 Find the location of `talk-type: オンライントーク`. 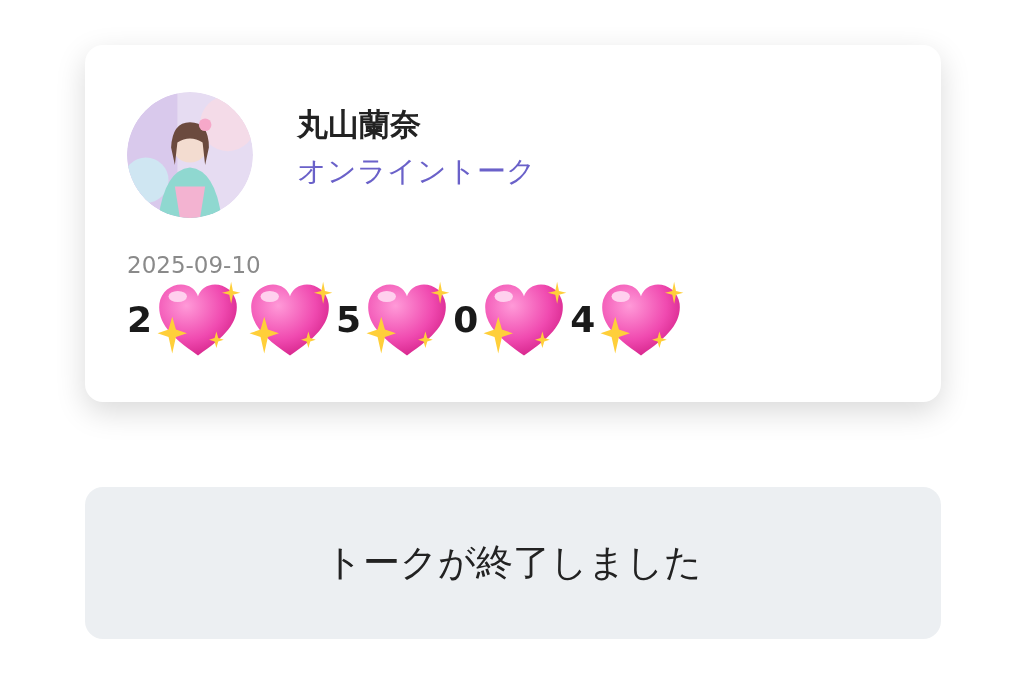

talk-type: オンライントーク is located at coordinates (416, 171).